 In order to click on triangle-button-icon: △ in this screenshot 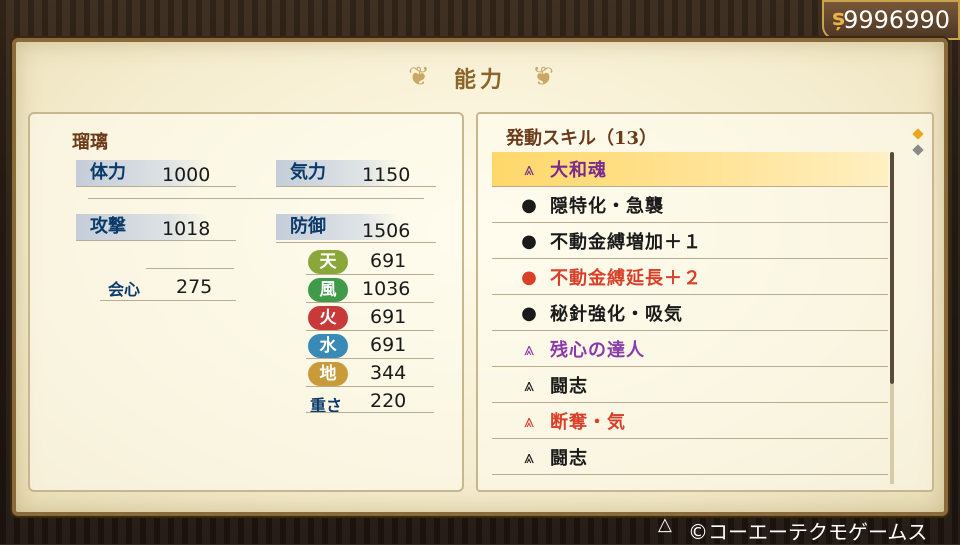, I will do `click(665, 524)`.